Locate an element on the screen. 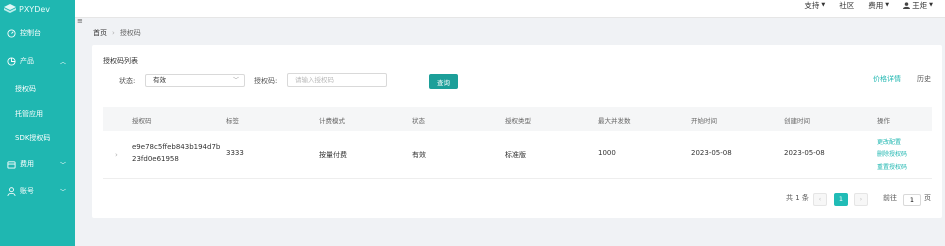 Image resolution: width=945 pixels, height=246 pixels. logo-icon is located at coordinates (10, 8).